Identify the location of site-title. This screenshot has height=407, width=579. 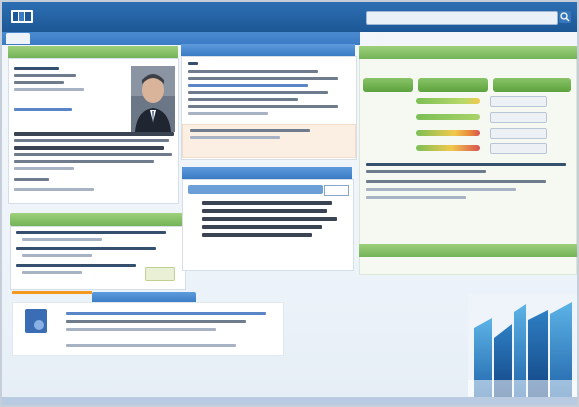
(73, 16).